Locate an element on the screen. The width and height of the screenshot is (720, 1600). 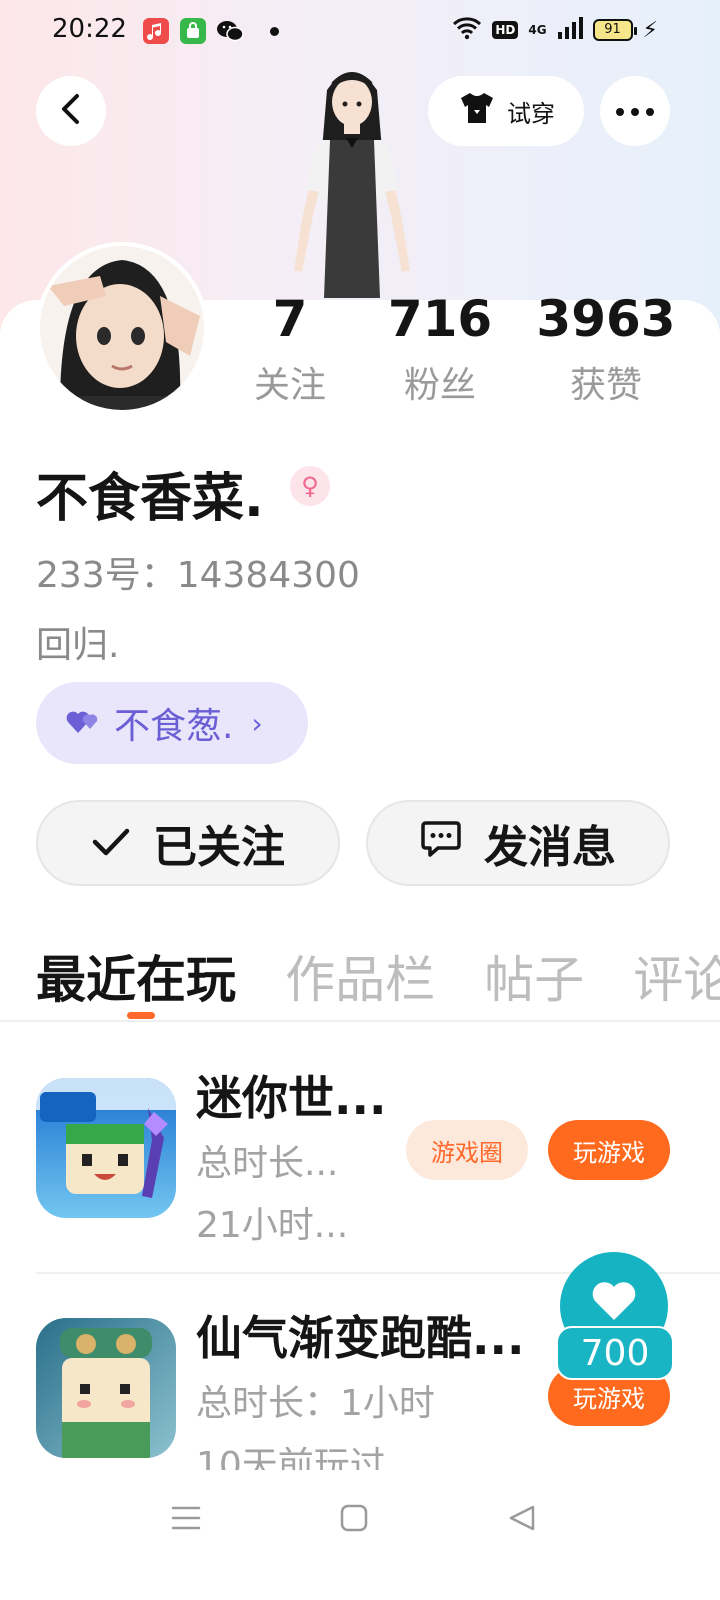
battery-icon: 91 is located at coordinates (614, 30).